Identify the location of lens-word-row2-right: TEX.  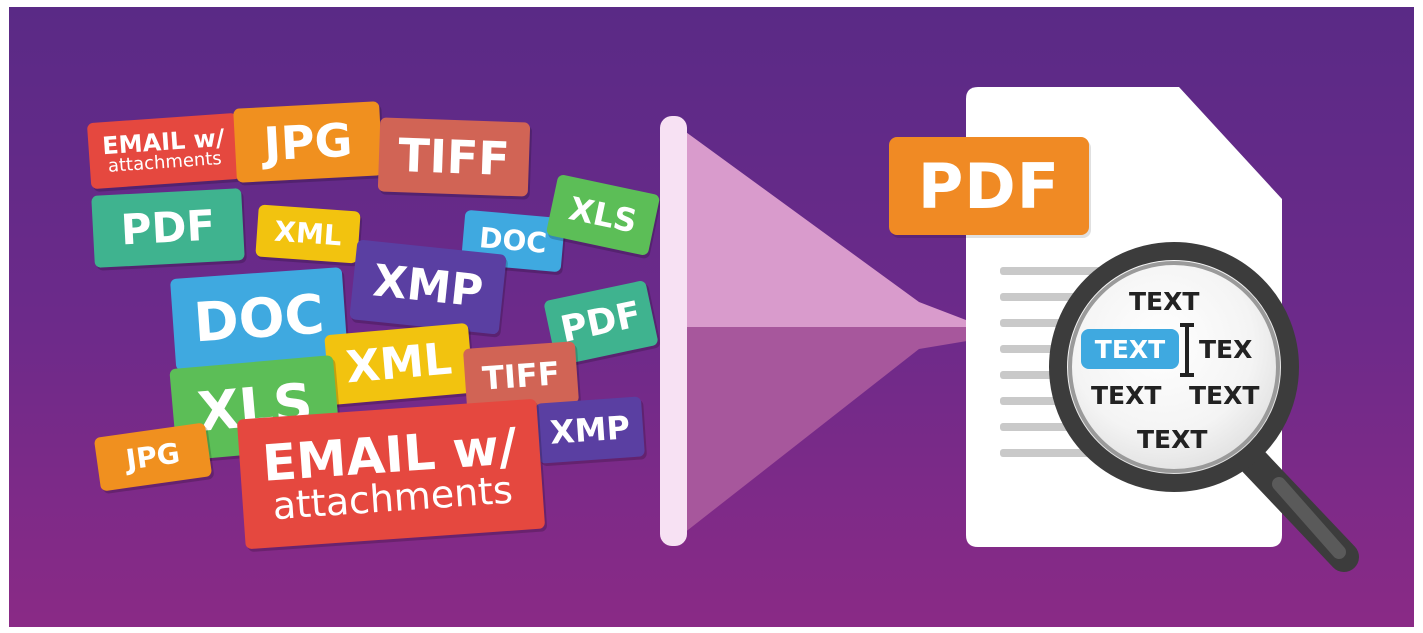
(1226, 349).